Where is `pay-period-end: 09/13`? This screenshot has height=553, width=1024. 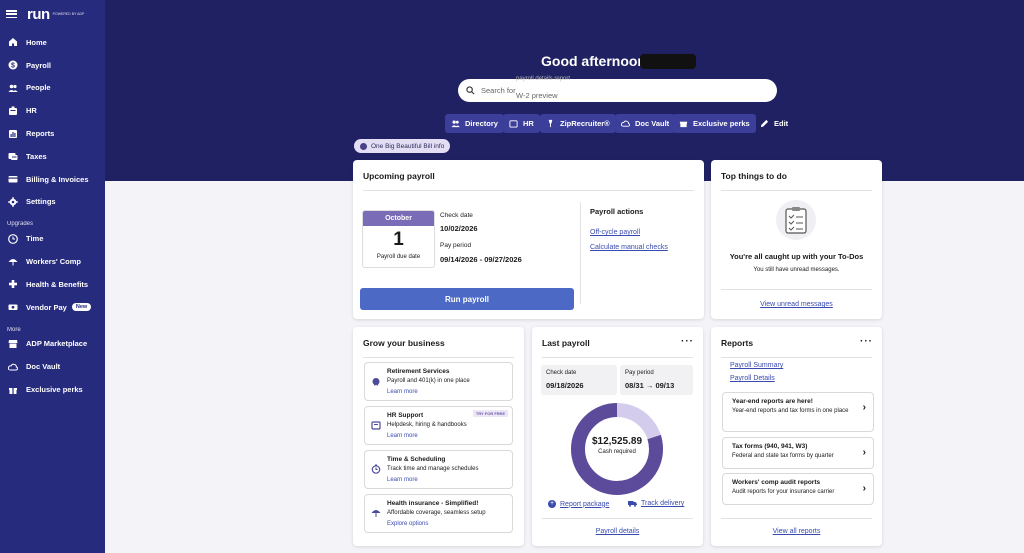
pay-period-end: 09/13 is located at coordinates (665, 385).